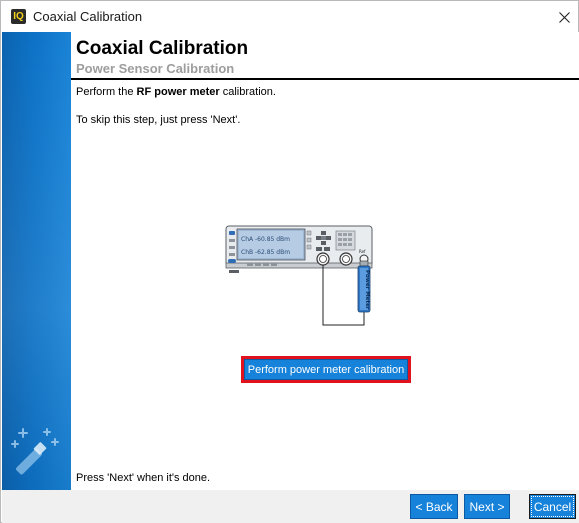  I want to click on heading-divider, so click(325, 79).